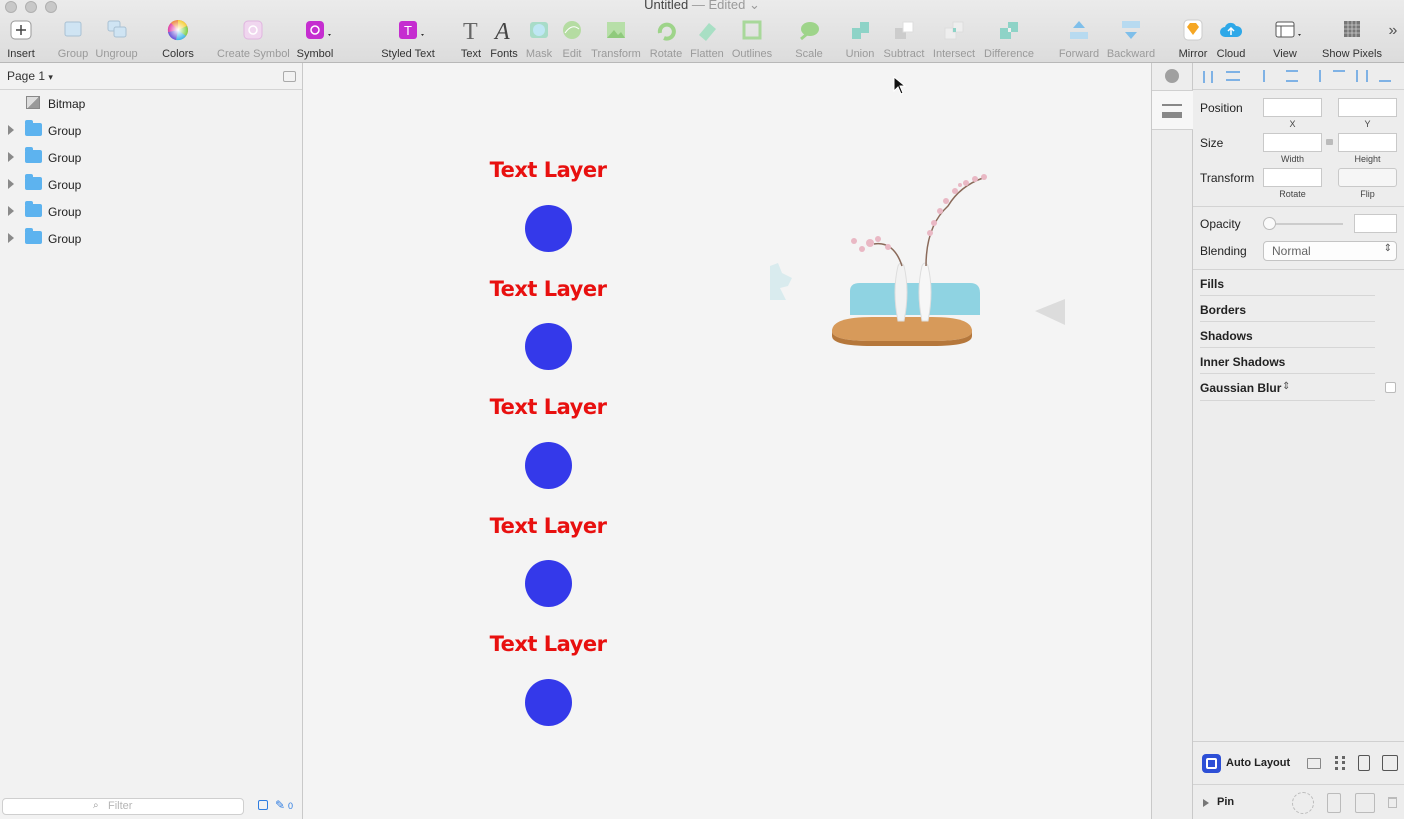  What do you see at coordinates (1367, 107) in the screenshot?
I see `position-y-field` at bounding box center [1367, 107].